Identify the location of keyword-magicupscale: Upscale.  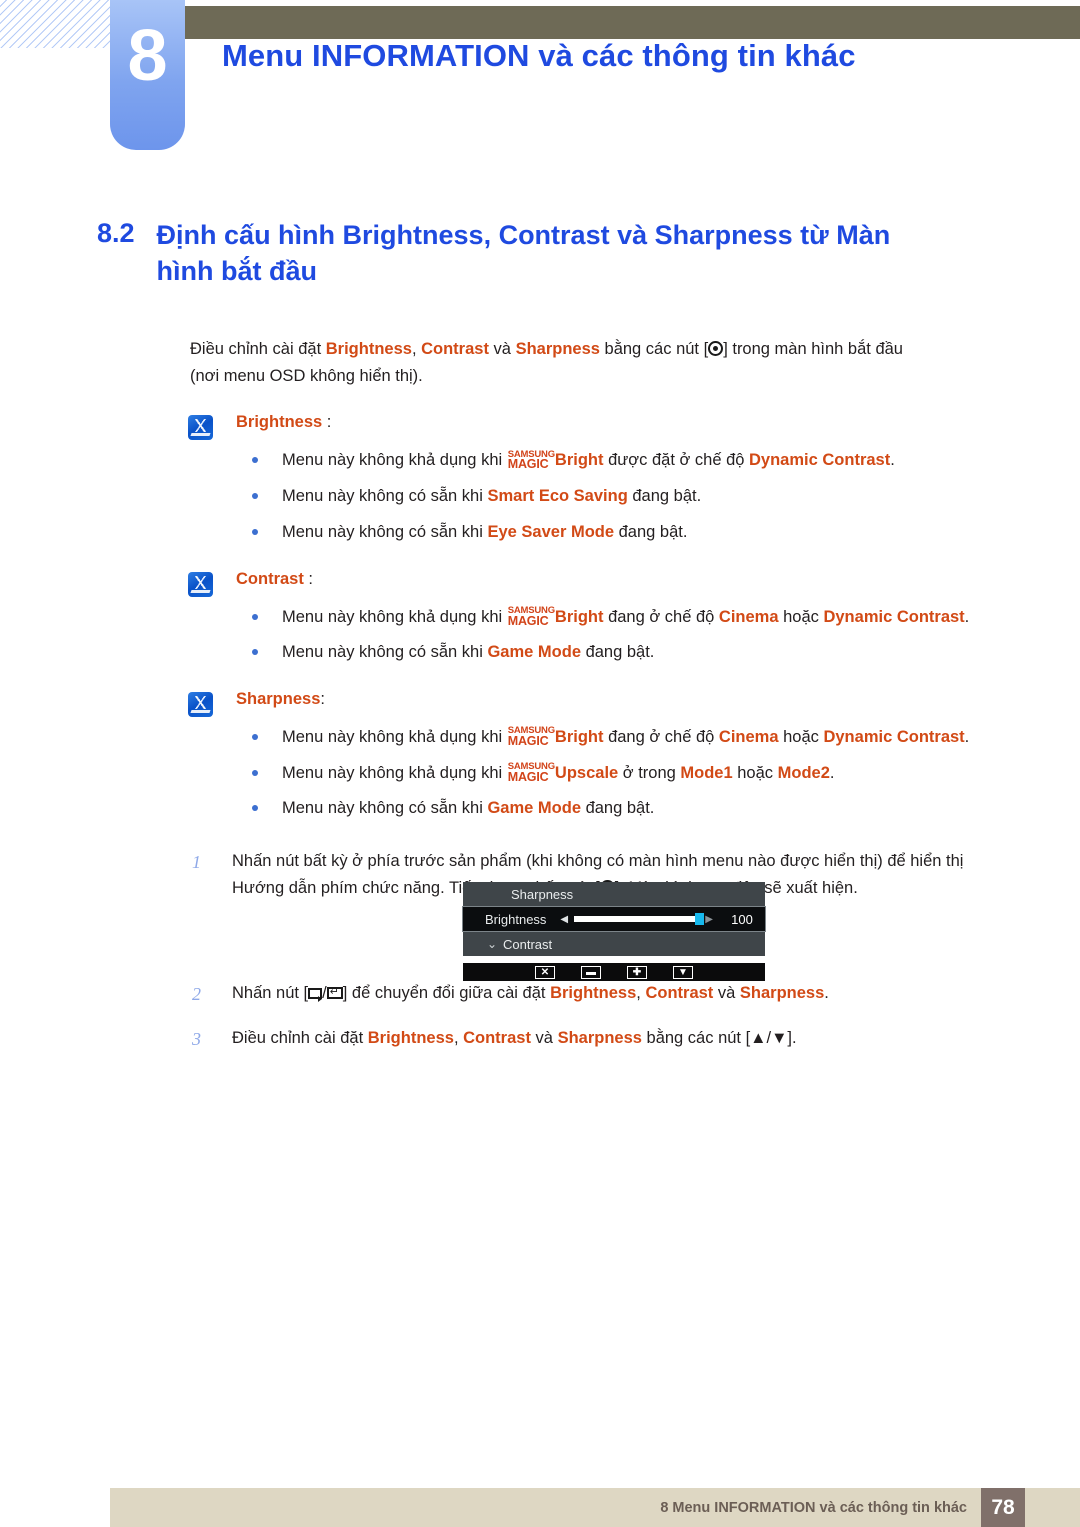
(586, 772).